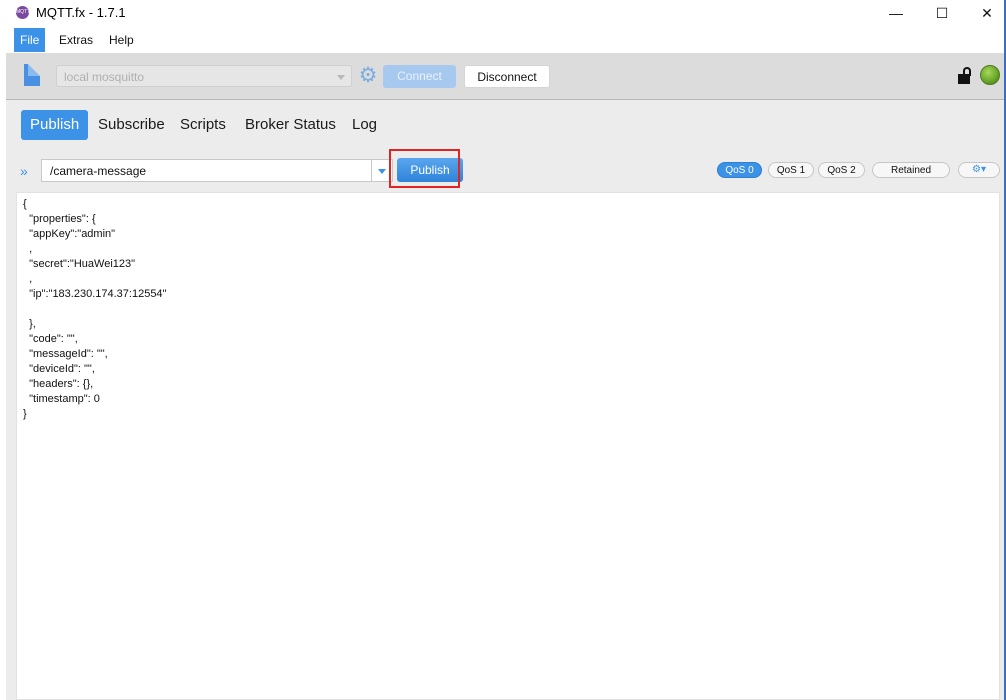  What do you see at coordinates (104, 77) in the screenshot?
I see `connection-profile-value: local mosquitto` at bounding box center [104, 77].